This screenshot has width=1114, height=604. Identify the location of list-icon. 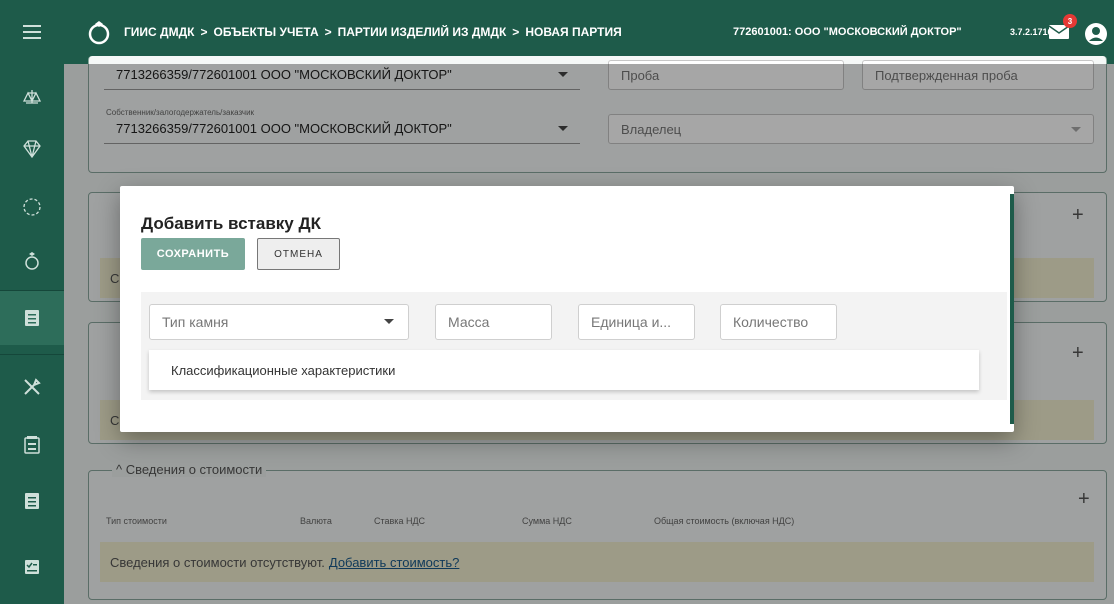
(32, 318).